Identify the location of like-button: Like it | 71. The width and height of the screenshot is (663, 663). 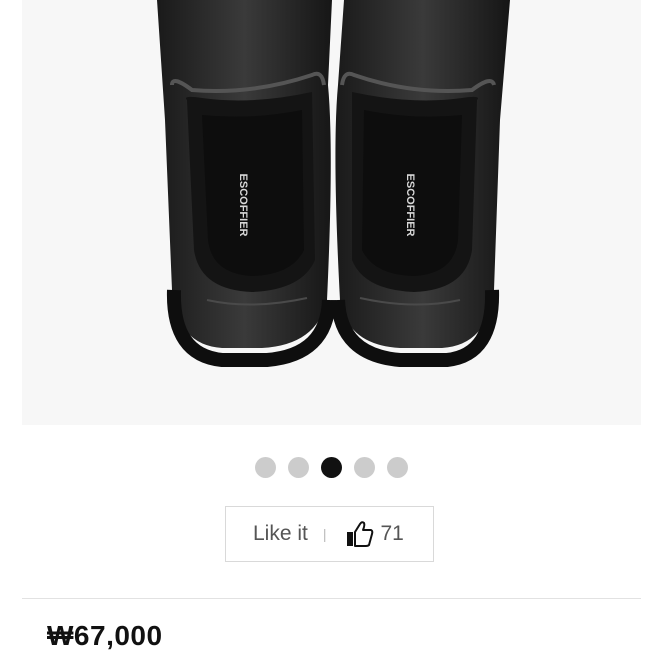
(329, 534).